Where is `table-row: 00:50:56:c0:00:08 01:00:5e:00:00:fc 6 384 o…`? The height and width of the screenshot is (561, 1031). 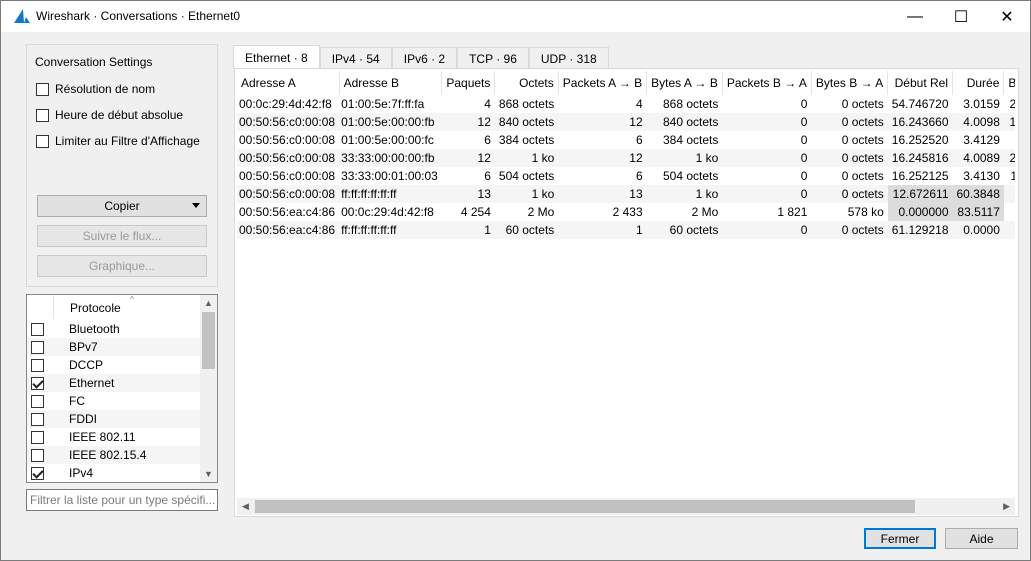
table-row: 00:50:56:c0:00:08 01:00:5e:00:00:fc 6 384 o… is located at coordinates (626, 140).